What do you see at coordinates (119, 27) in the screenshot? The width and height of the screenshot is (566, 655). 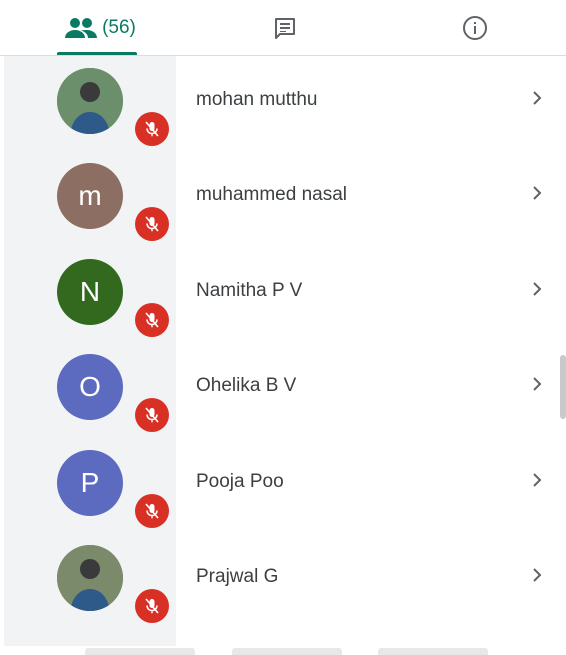 I see `people-count: (56)` at bounding box center [119, 27].